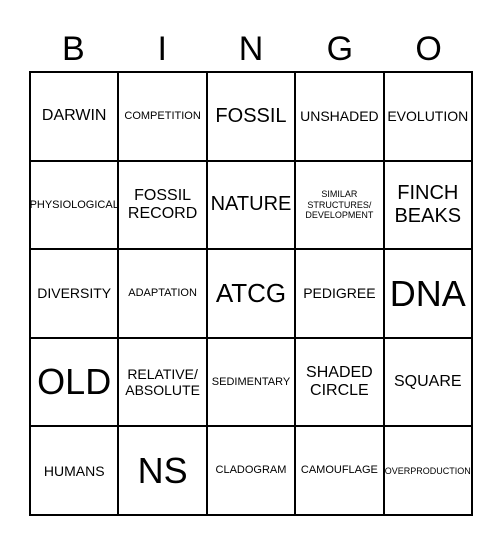 This screenshot has width=501, height=544. I want to click on header-letter-o: O, so click(428, 49).